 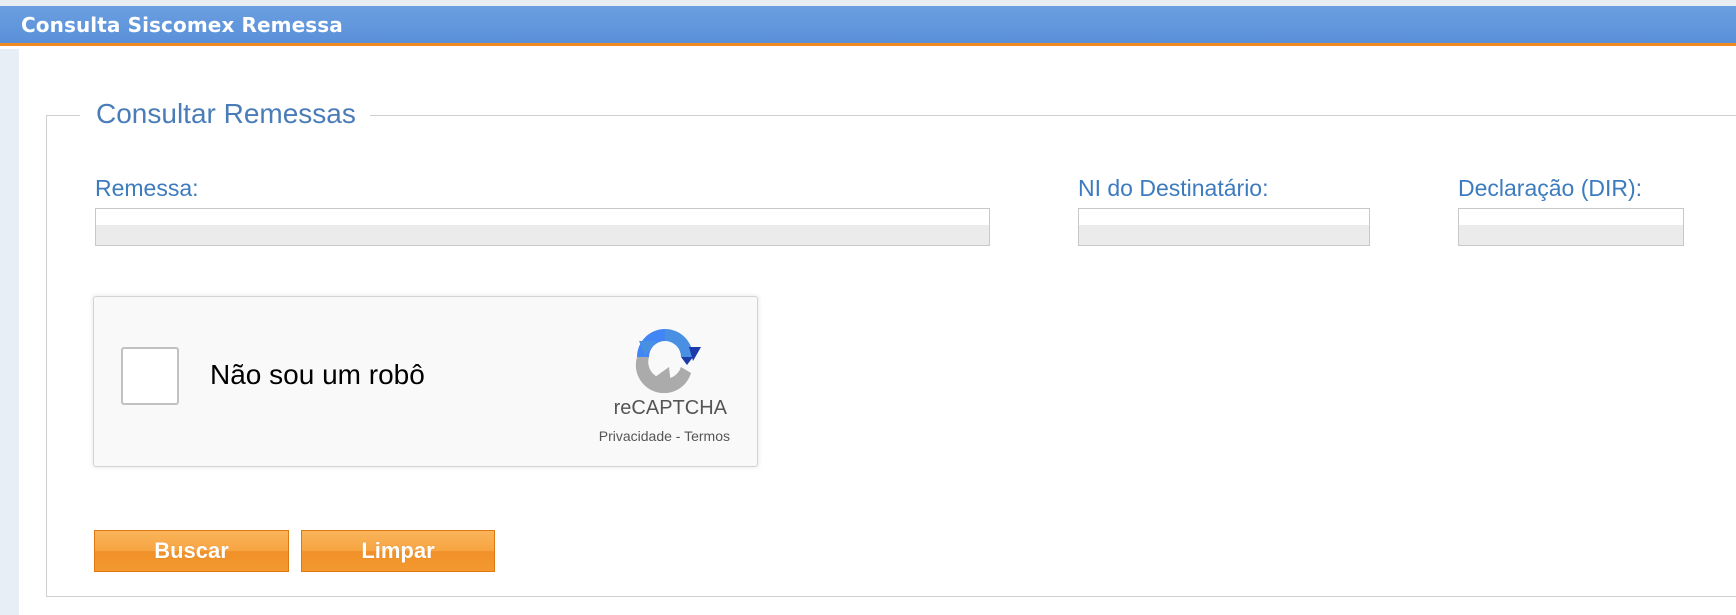 I want to click on recaptcha-logo-icon, so click(x=668, y=361).